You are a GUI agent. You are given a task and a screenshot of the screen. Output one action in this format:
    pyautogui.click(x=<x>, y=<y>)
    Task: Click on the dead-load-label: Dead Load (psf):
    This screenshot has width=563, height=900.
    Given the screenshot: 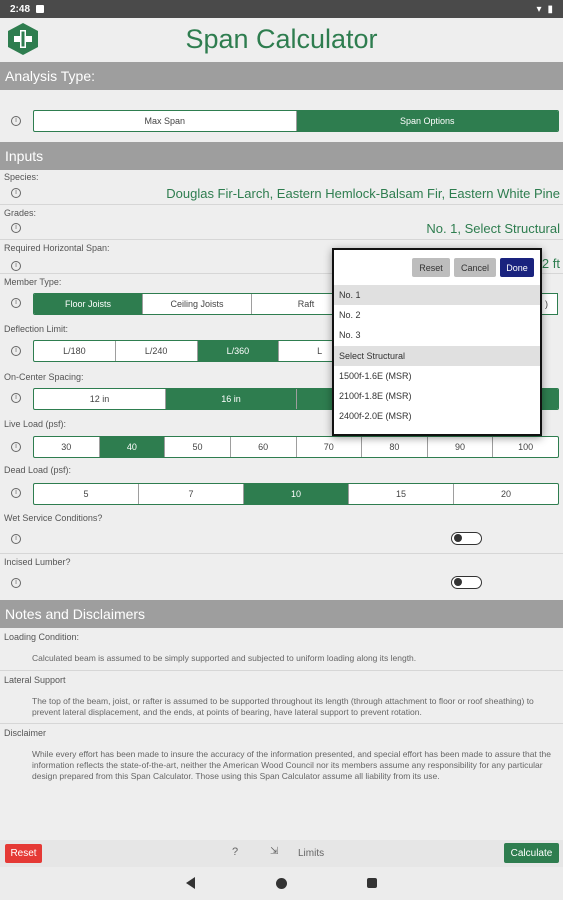 What is the action you would take?
    pyautogui.click(x=38, y=470)
    